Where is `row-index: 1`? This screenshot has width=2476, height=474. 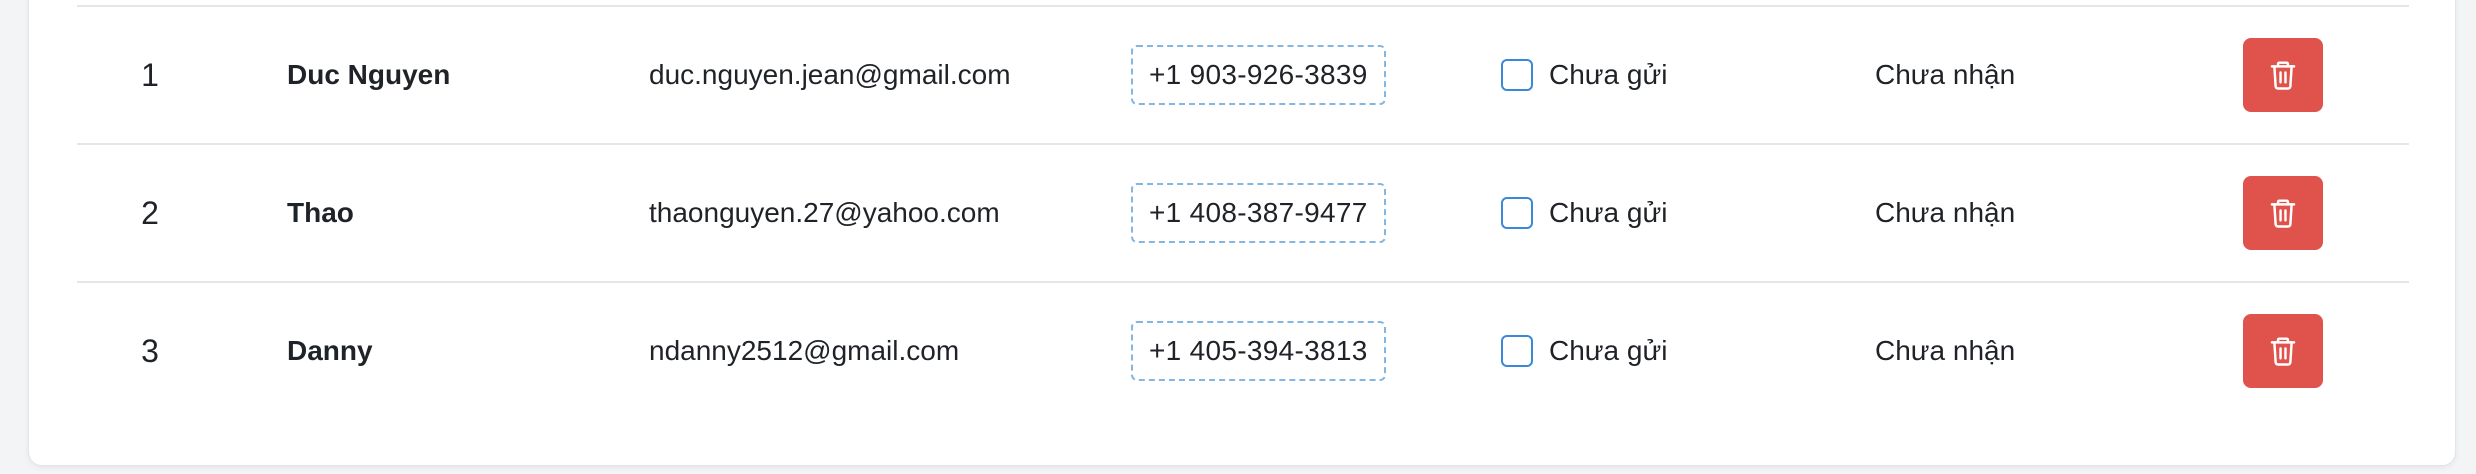
row-index: 1 is located at coordinates (150, 74).